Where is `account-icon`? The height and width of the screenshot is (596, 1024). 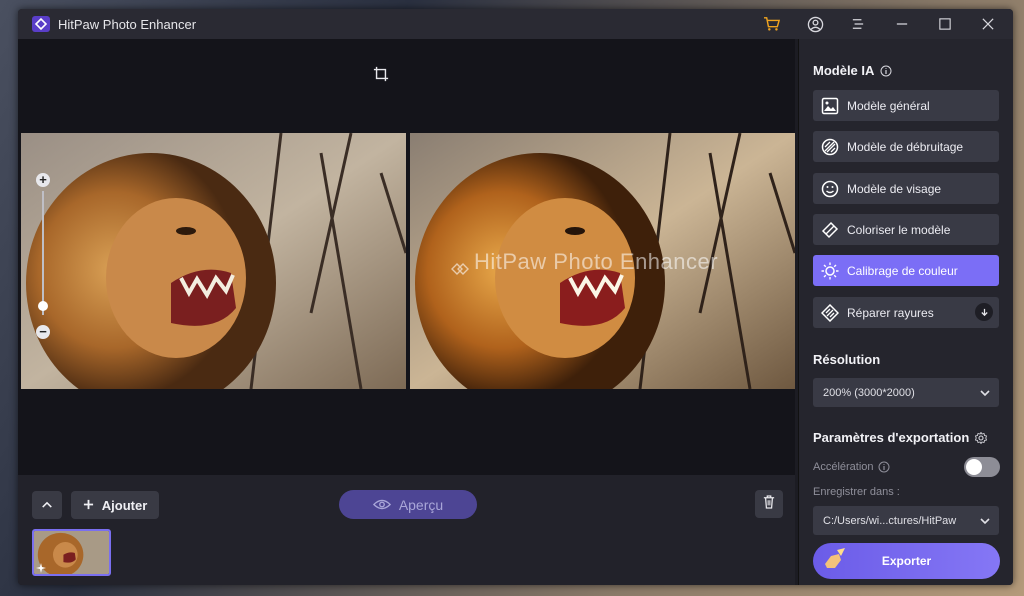
account-icon is located at coordinates (815, 24).